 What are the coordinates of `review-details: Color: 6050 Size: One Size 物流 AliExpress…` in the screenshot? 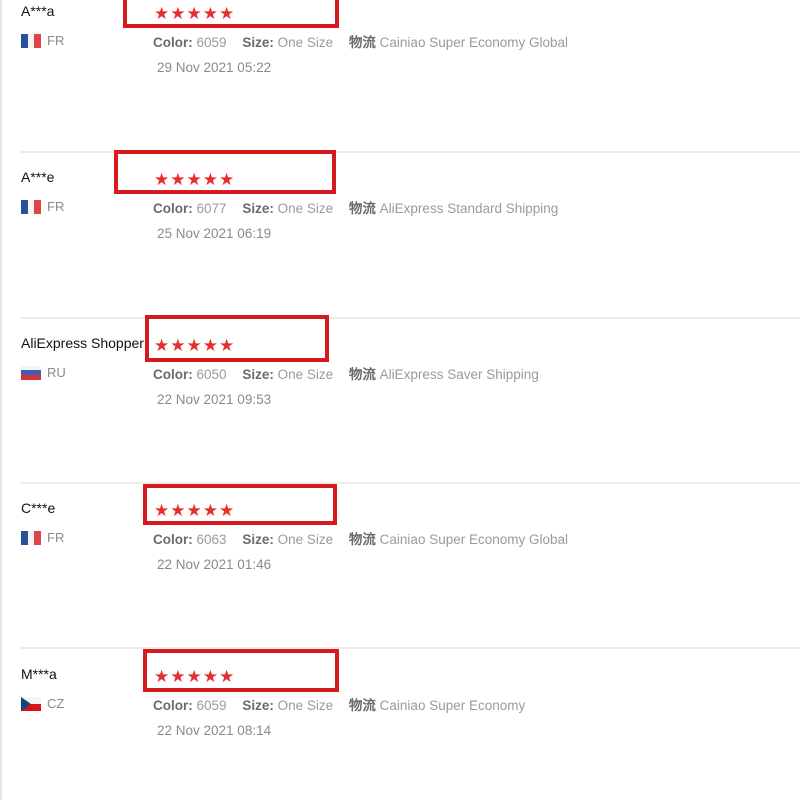 It's located at (346, 373).